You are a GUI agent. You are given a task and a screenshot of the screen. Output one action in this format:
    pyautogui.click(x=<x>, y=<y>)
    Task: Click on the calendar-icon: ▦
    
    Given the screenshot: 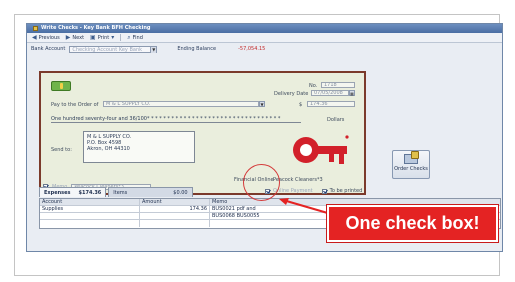 What is the action you would take?
    pyautogui.click(x=352, y=93)
    